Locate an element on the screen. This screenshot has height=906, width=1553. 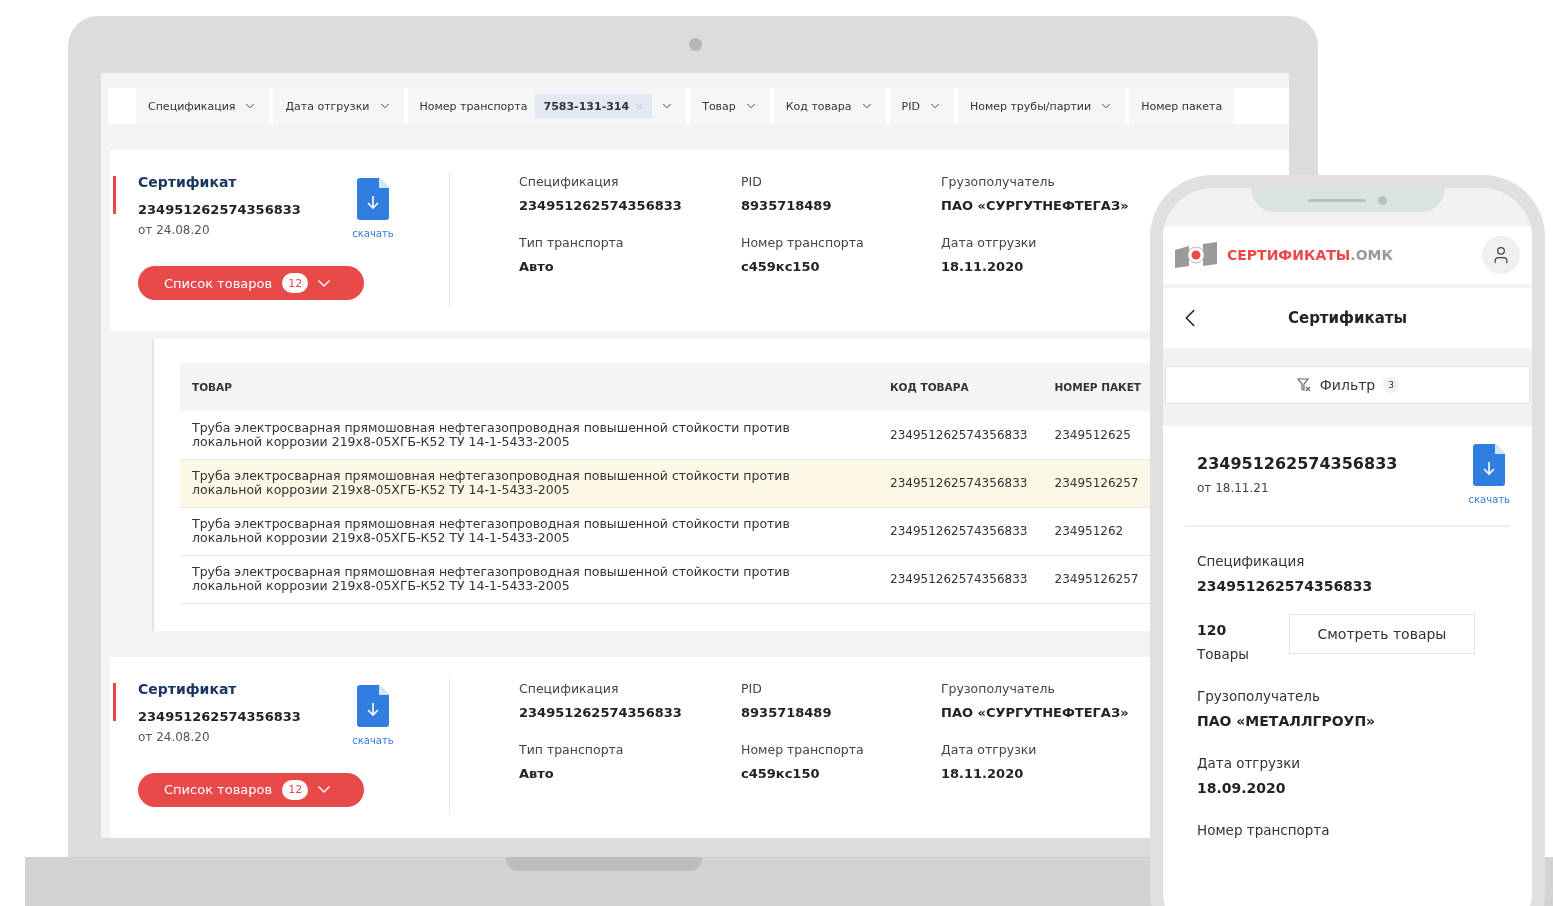
column-header: ТОВАР is located at coordinates (529, 387).